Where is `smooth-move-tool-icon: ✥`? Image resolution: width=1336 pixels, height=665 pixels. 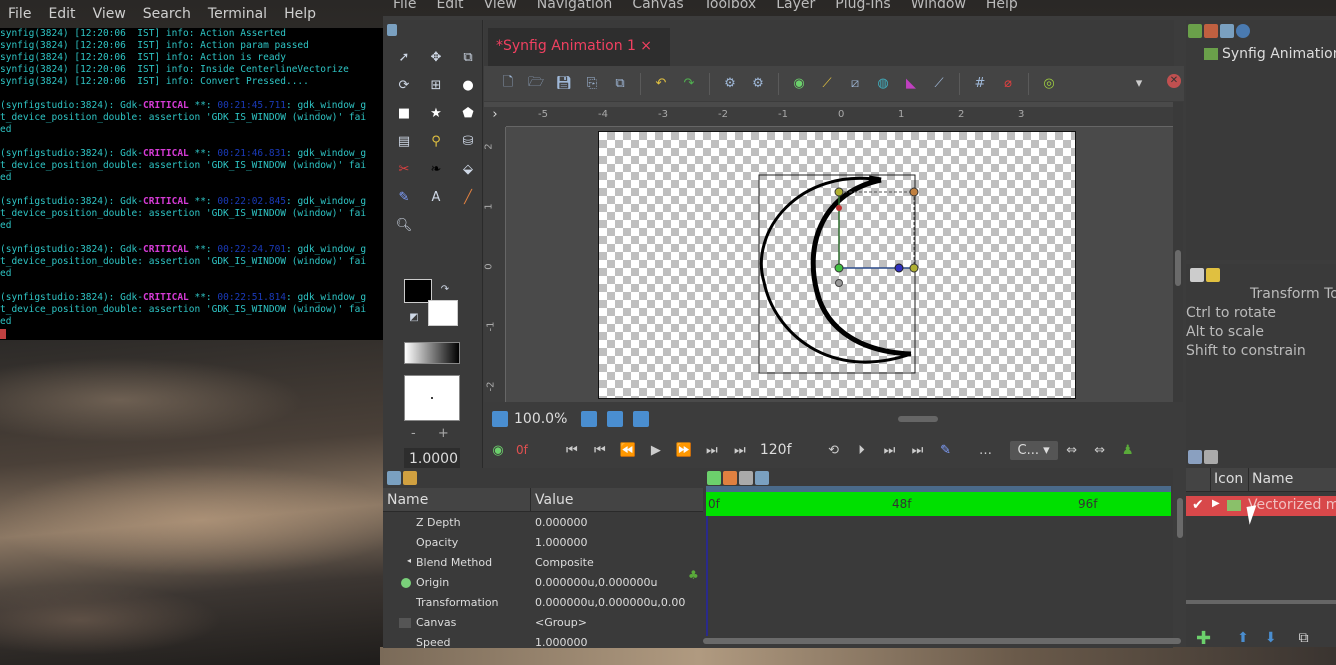 smooth-move-tool-icon: ✥ is located at coordinates (436, 57).